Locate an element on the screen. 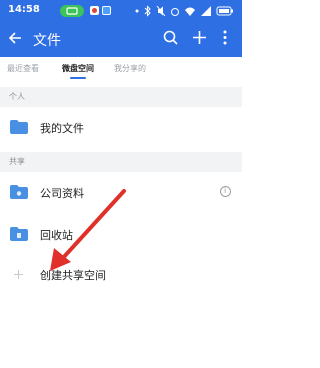  list-item-company-files: 公司资料 is located at coordinates (121, 193).